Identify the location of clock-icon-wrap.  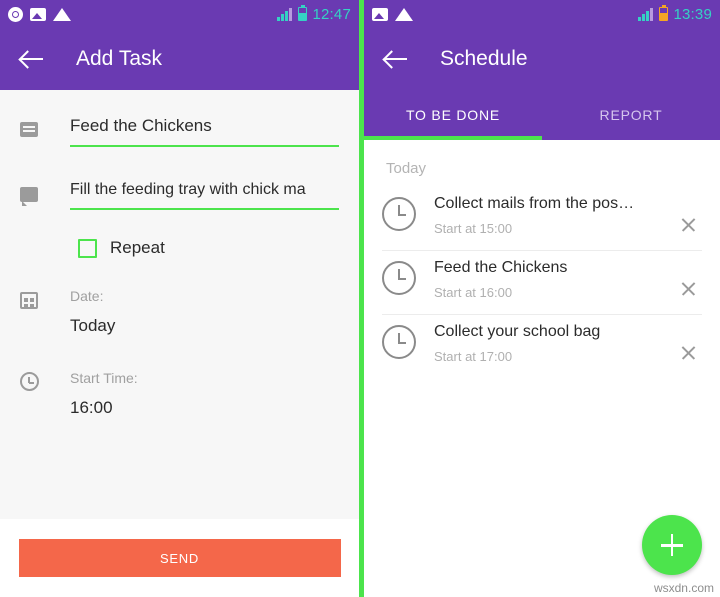
(34, 380).